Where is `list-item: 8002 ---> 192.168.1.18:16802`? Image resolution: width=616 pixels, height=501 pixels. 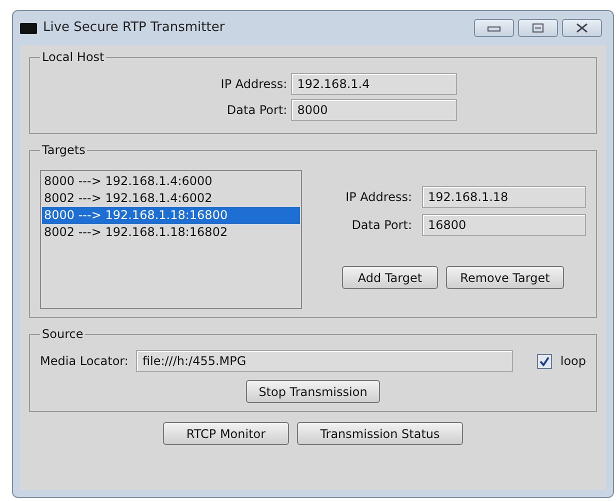 list-item: 8002 ---> 192.168.1.18:16802 is located at coordinates (171, 232).